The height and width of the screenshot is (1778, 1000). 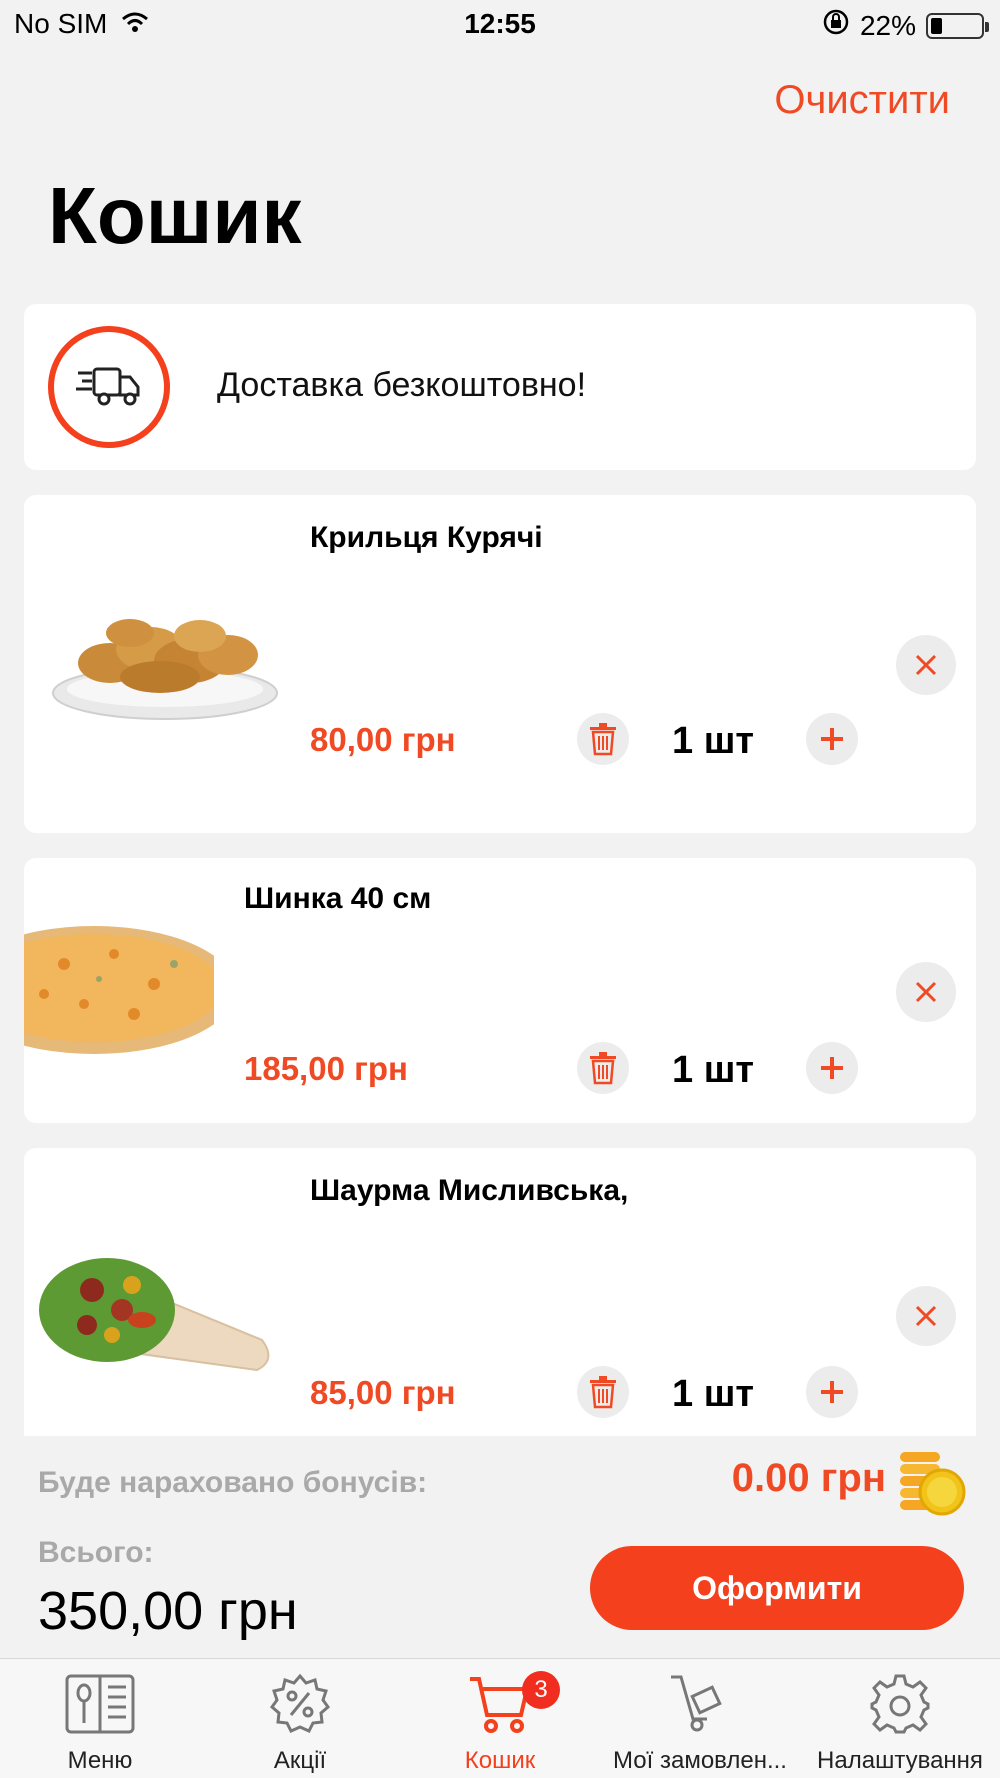 I want to click on battery-percent: 22%, so click(x=887, y=25).